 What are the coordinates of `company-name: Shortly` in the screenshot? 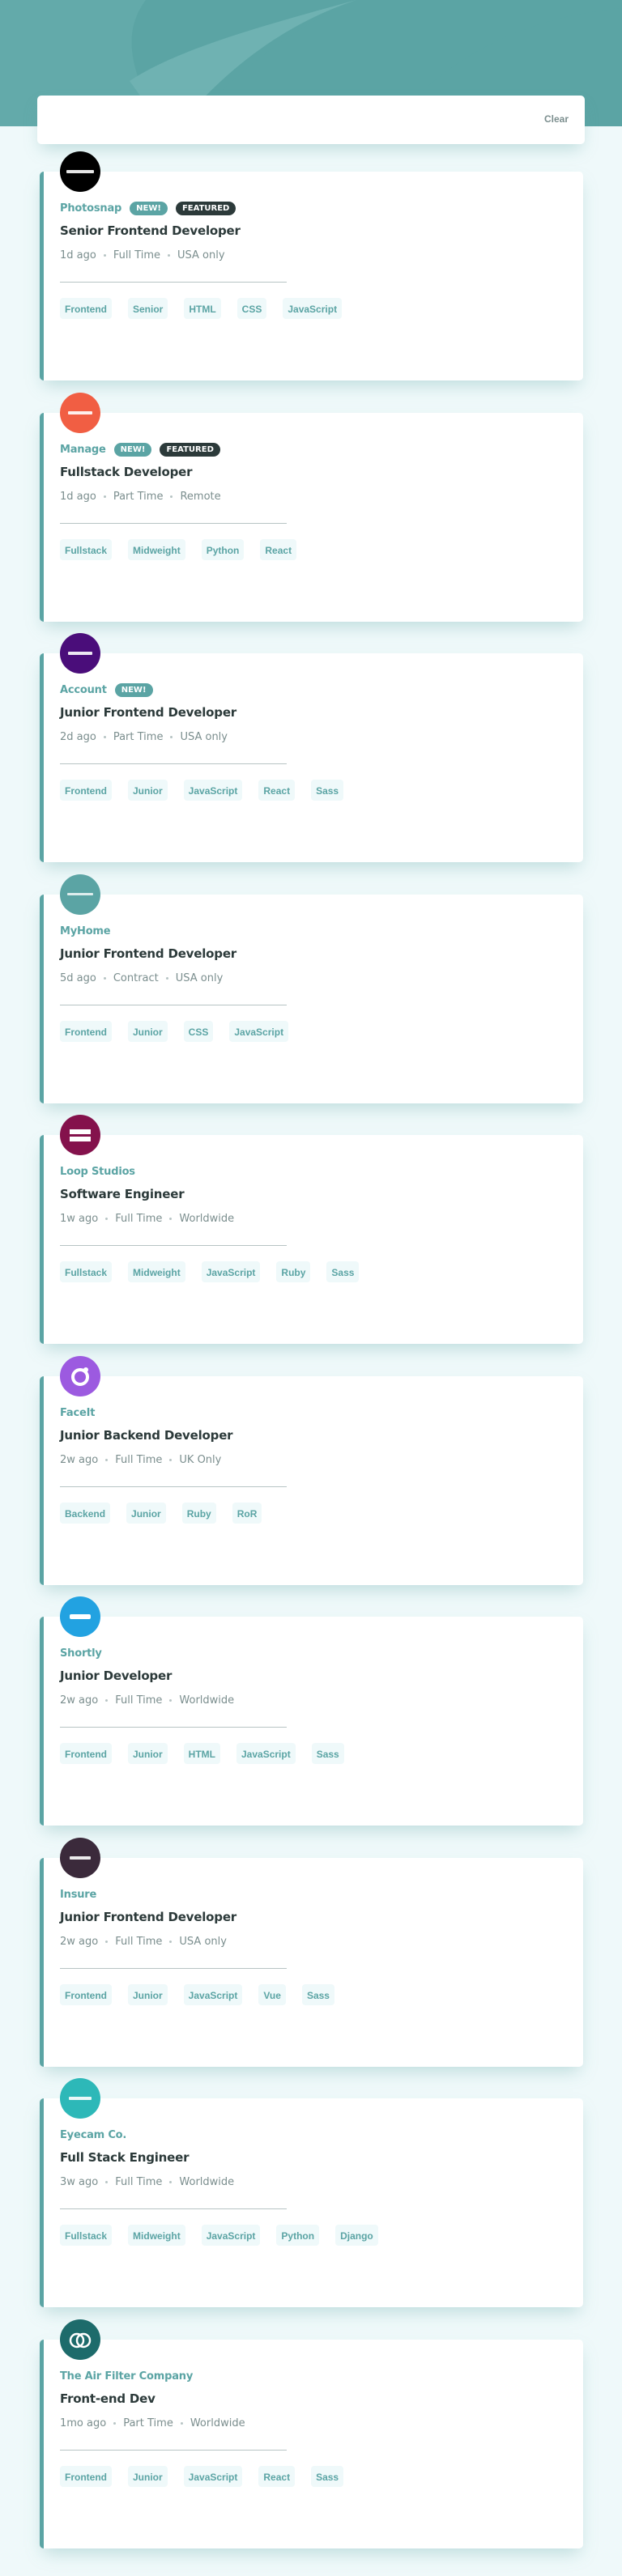 It's located at (81, 1654).